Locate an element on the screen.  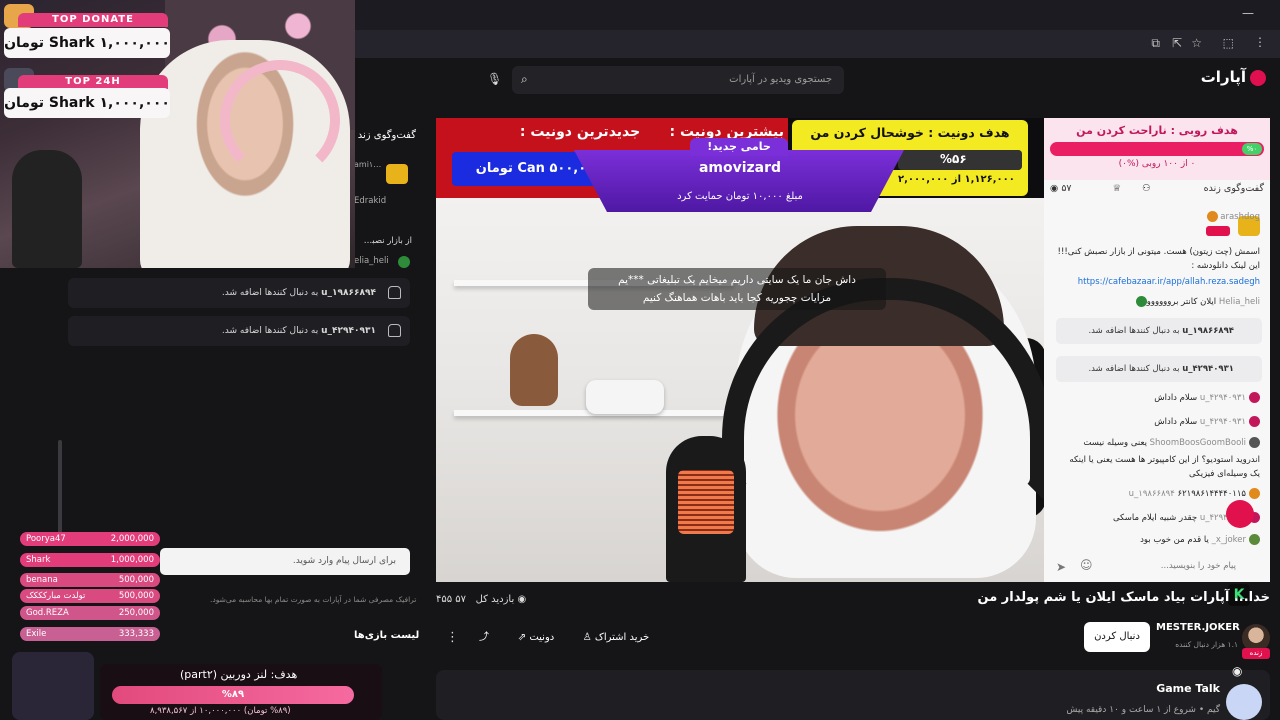
site-logo: آپارات is located at coordinates (1233, 77).